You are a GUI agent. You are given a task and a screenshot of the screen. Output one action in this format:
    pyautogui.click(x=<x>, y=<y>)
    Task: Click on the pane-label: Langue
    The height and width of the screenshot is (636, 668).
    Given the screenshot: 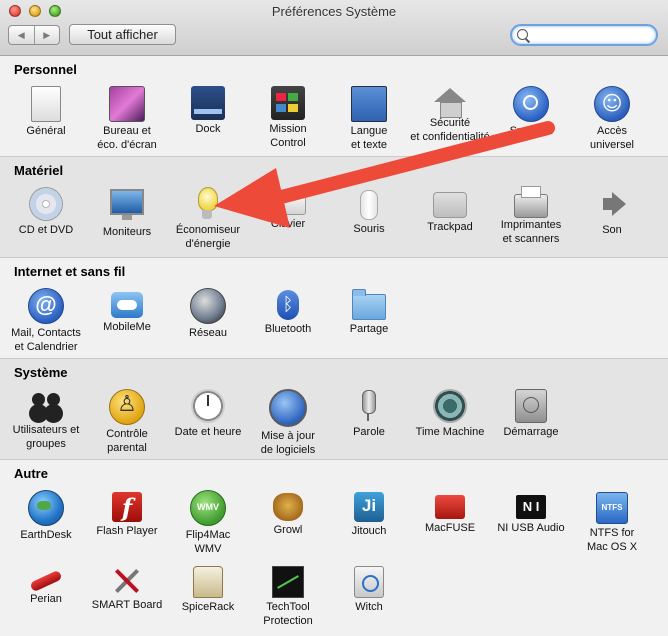 What is the action you would take?
    pyautogui.click(x=369, y=131)
    